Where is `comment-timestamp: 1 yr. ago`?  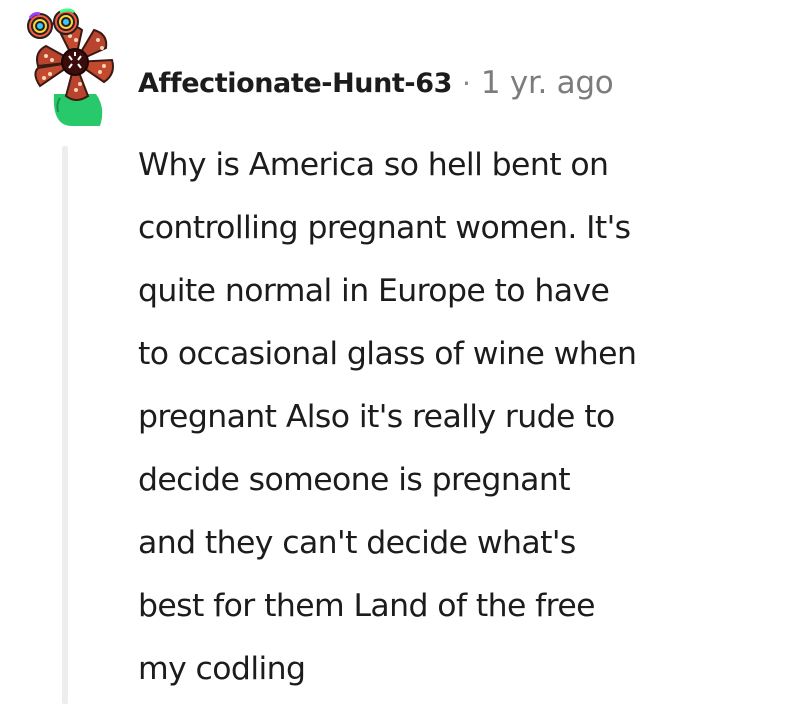
comment-timestamp: 1 yr. ago is located at coordinates (547, 83).